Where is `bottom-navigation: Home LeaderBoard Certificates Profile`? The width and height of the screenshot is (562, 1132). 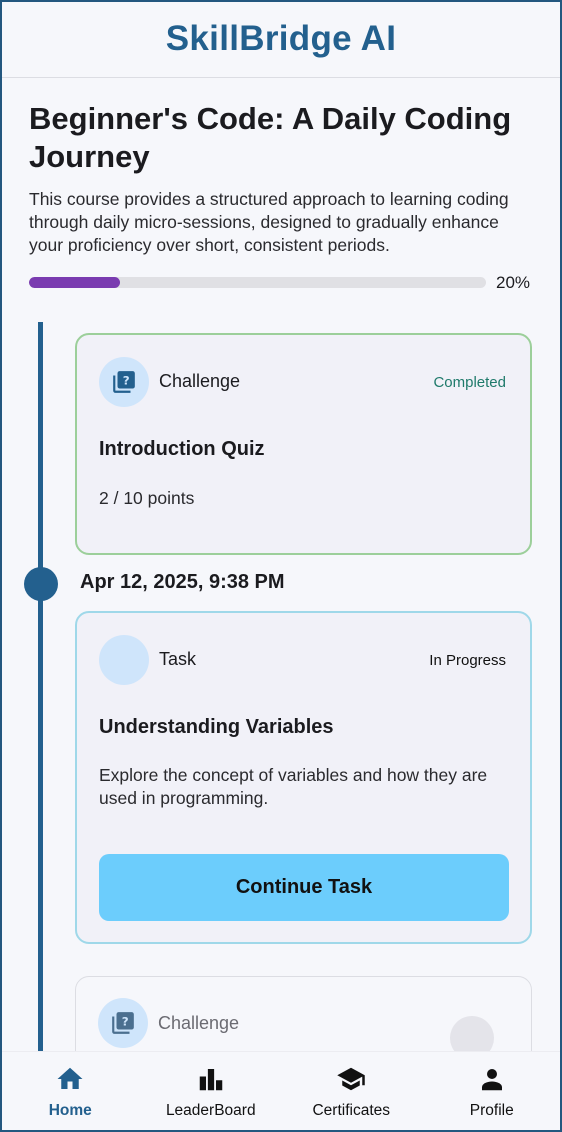 bottom-navigation: Home LeaderBoard Certificates Profile is located at coordinates (281, 1091).